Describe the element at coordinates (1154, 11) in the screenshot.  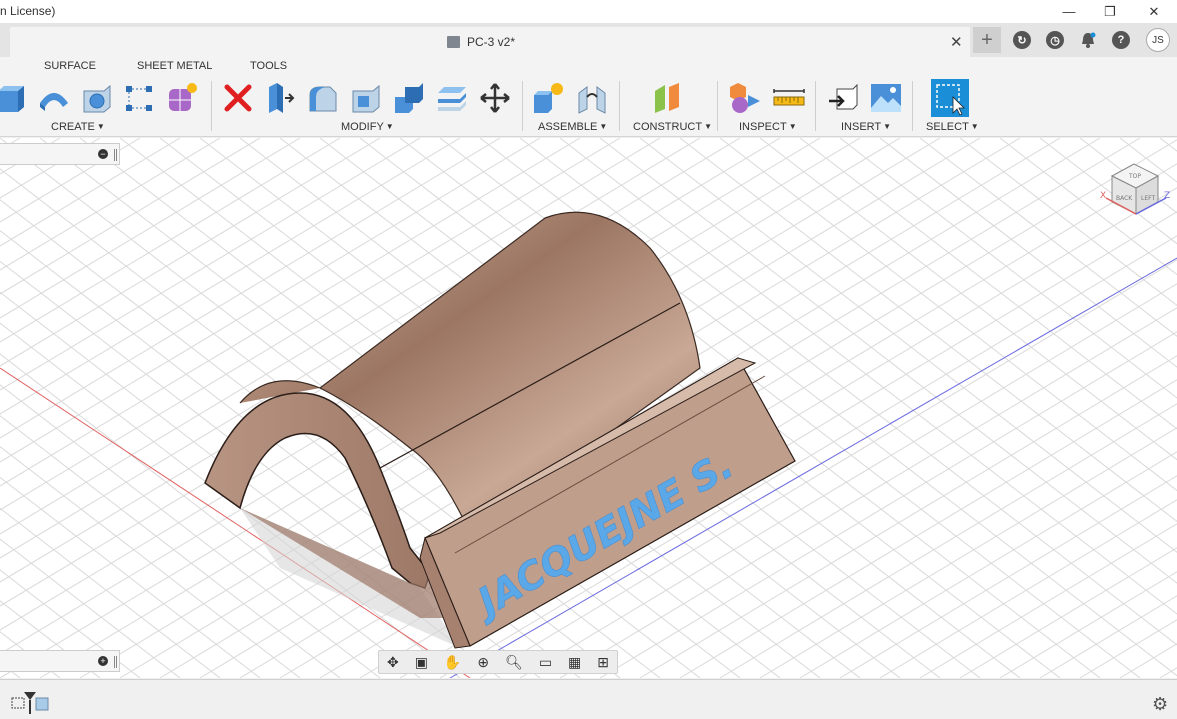
I see `close-window-button: ✕` at that location.